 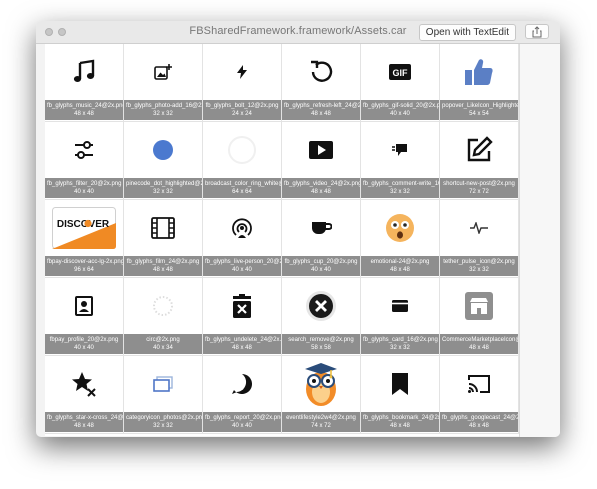 I want to click on open-with-textedit-button: Open with TextEdit, so click(x=467, y=32).